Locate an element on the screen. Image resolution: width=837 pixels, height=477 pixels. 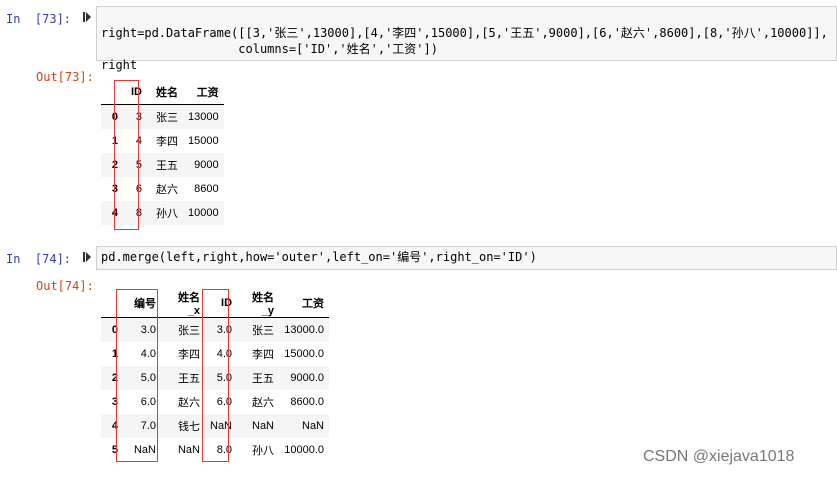
column-header: 姓名_x is located at coordinates (183, 303).